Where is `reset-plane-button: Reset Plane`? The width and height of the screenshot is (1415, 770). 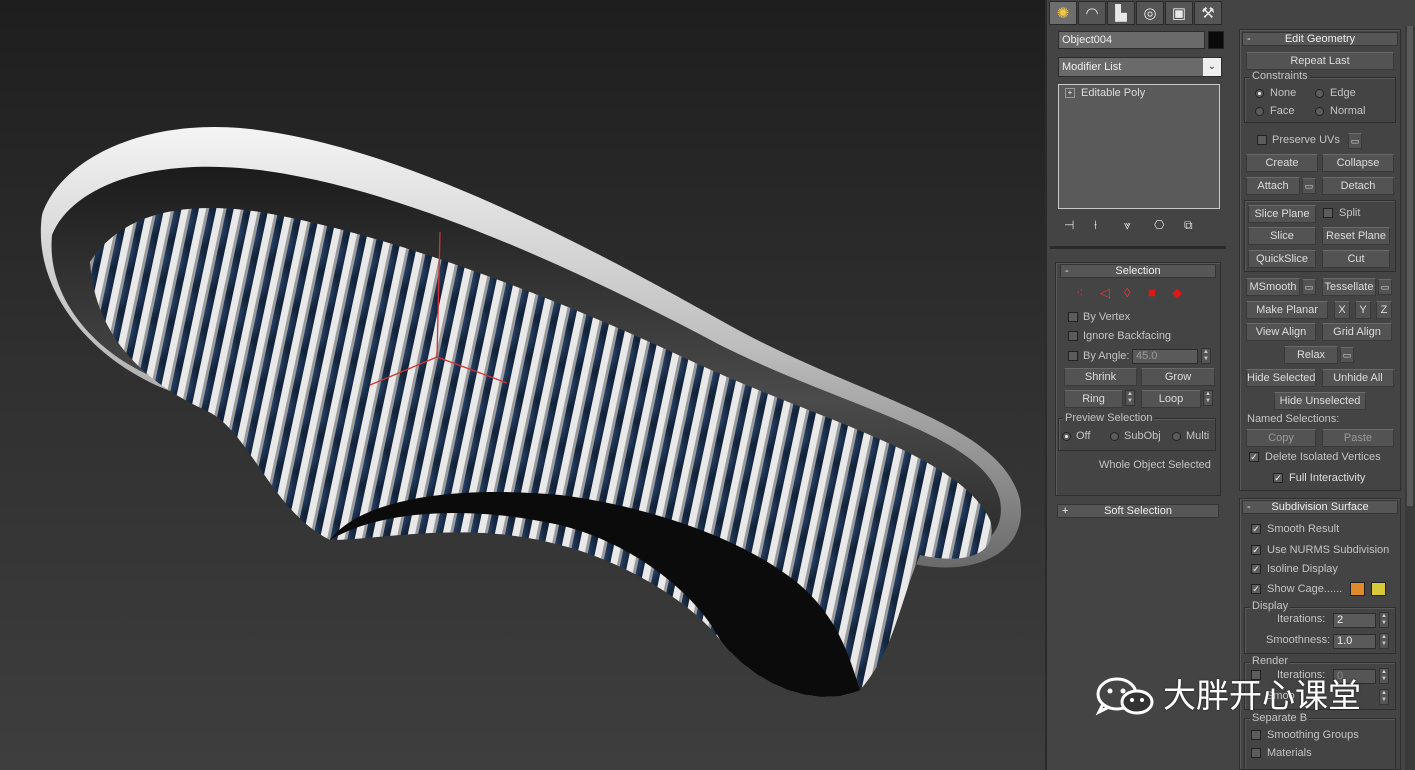
reset-plane-button: Reset Plane is located at coordinates (1356, 236).